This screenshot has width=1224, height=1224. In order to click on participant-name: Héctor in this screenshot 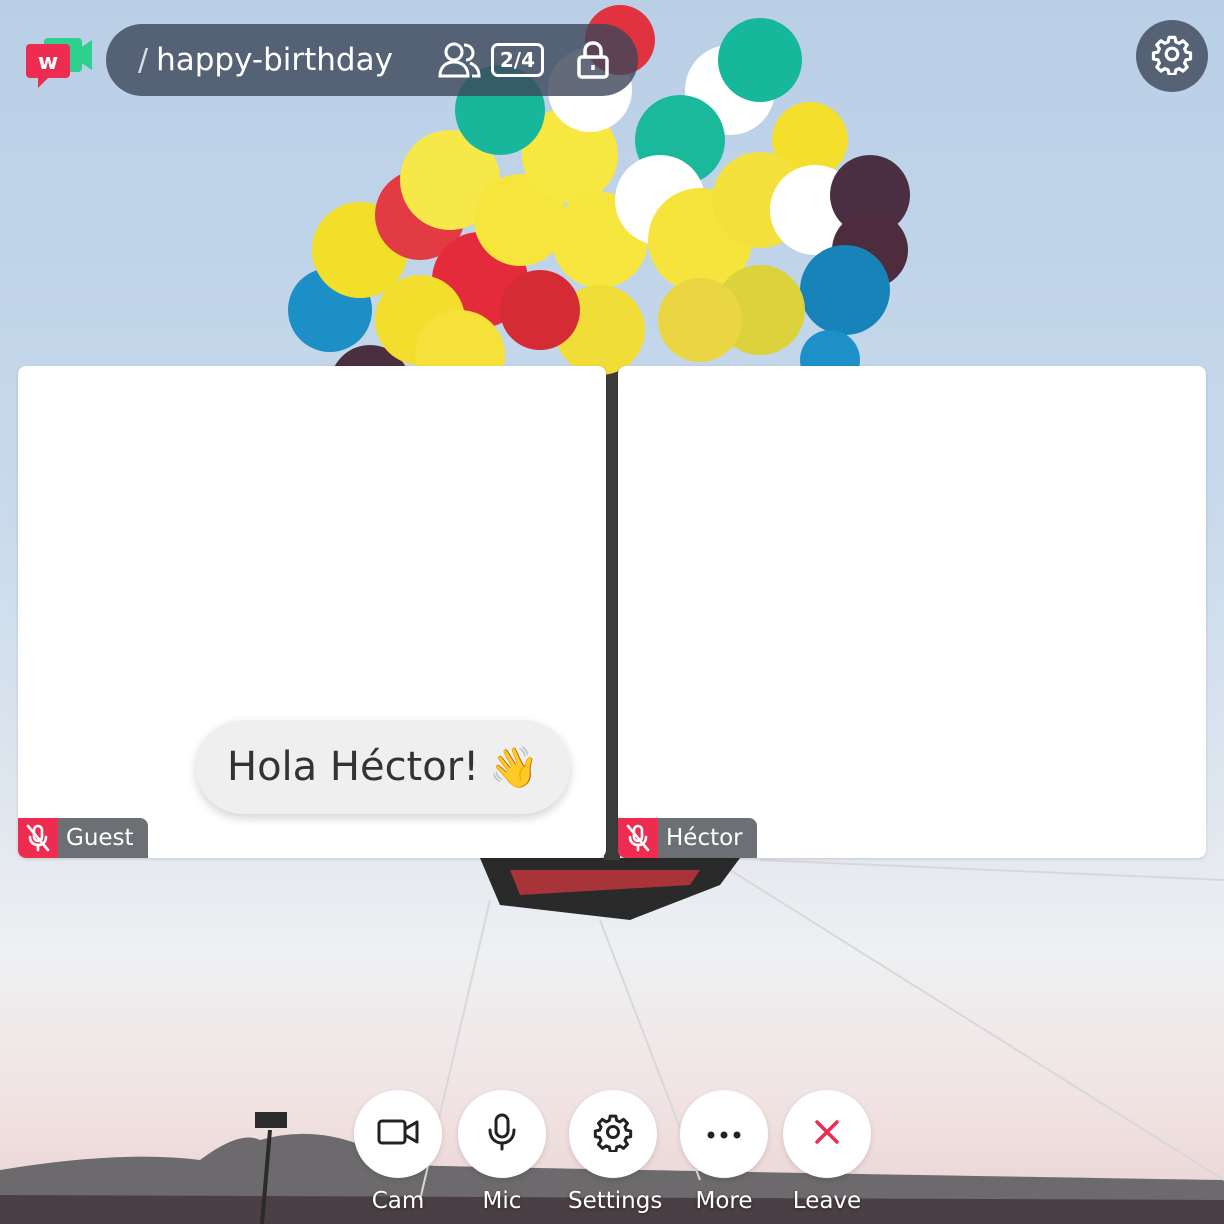, I will do `click(707, 838)`.